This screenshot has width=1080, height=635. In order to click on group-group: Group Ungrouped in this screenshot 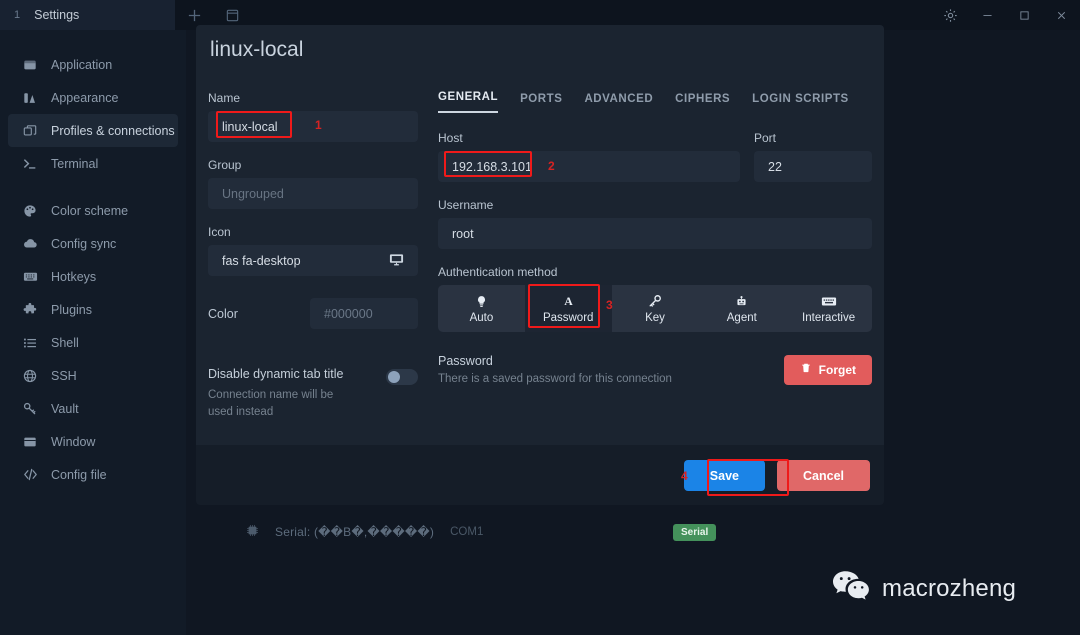, I will do `click(313, 183)`.